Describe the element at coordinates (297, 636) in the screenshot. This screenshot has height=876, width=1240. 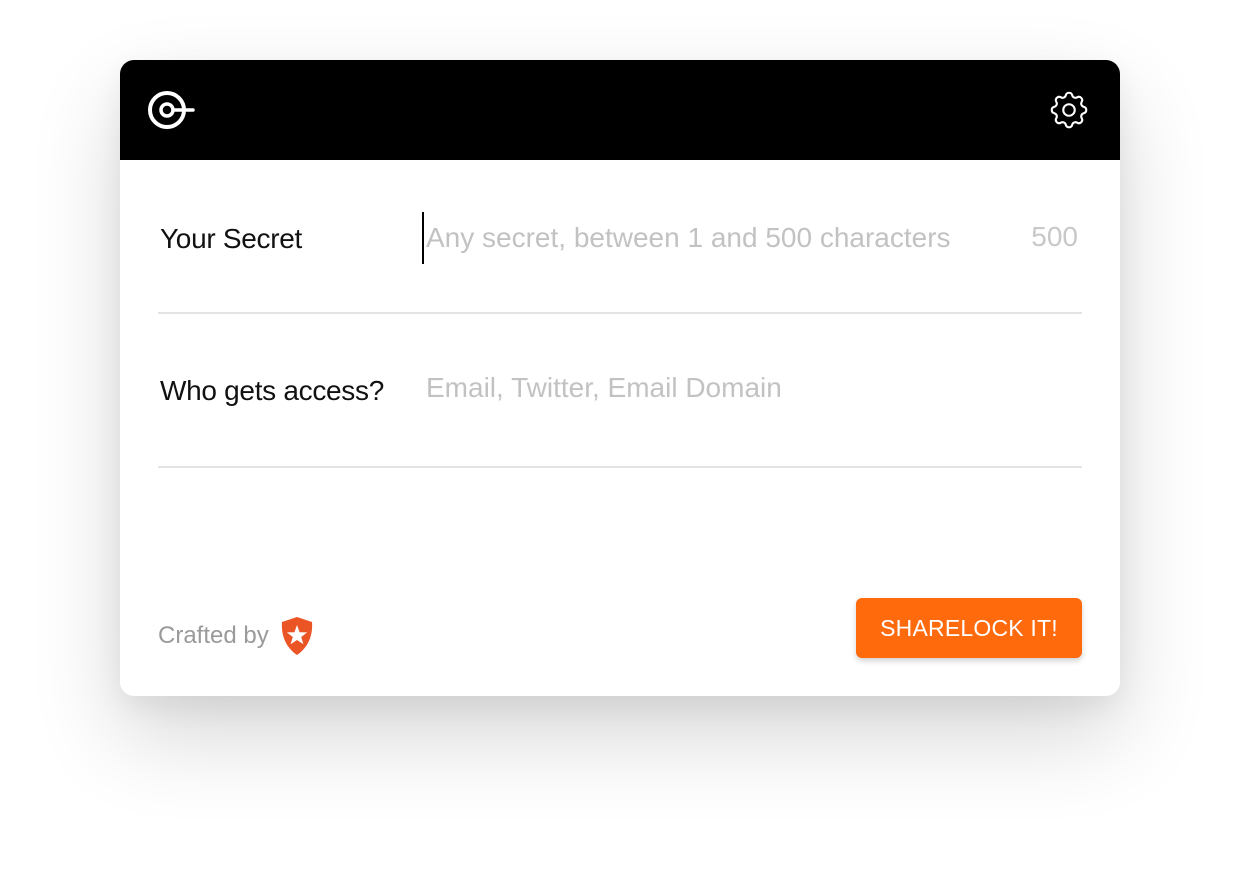
I see `auth0-shield-icon` at that location.